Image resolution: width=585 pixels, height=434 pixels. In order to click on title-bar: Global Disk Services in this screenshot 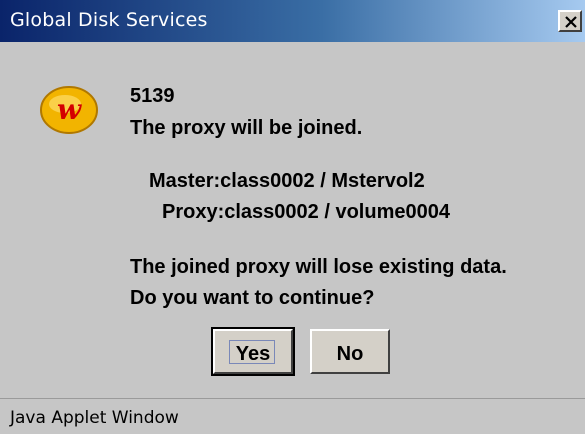, I will do `click(292, 21)`.